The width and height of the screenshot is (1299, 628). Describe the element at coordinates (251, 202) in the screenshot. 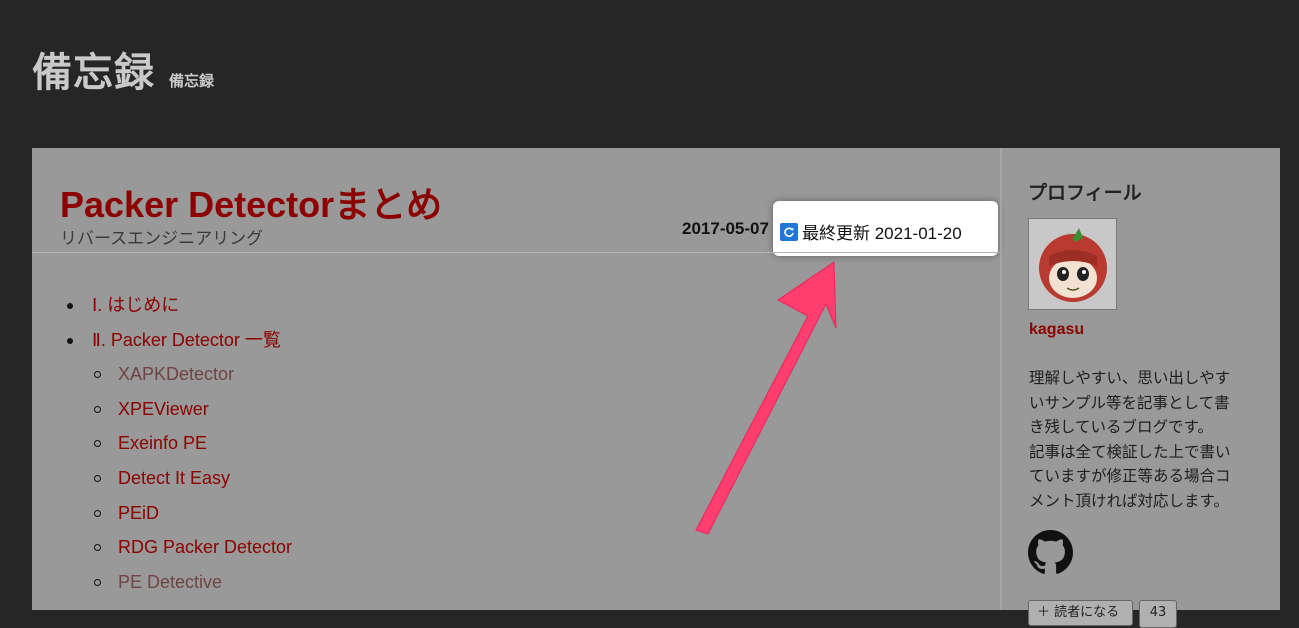

I see `article-title: Packer Detectorまとめ` at that location.